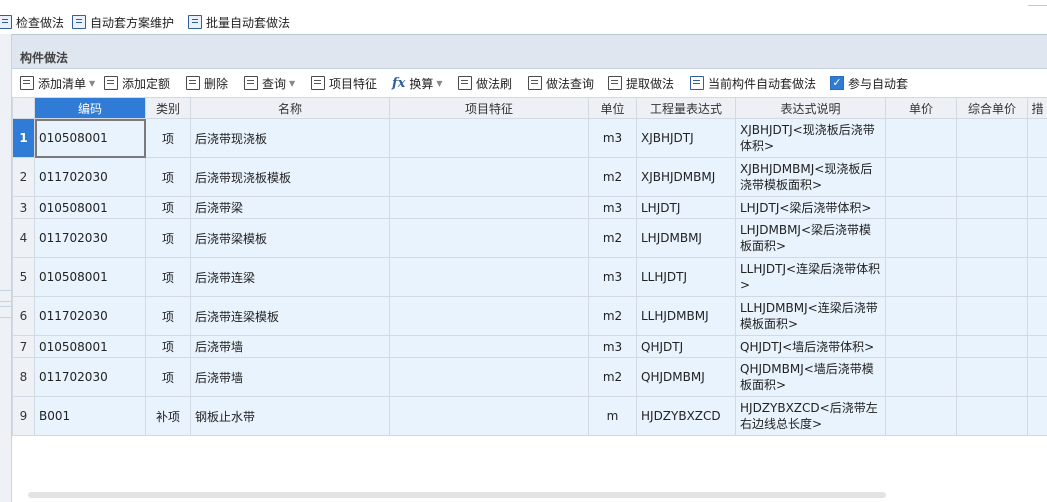  Describe the element at coordinates (290, 177) in the screenshot. I see `name-cell: 后浇带现浇板模板` at that location.